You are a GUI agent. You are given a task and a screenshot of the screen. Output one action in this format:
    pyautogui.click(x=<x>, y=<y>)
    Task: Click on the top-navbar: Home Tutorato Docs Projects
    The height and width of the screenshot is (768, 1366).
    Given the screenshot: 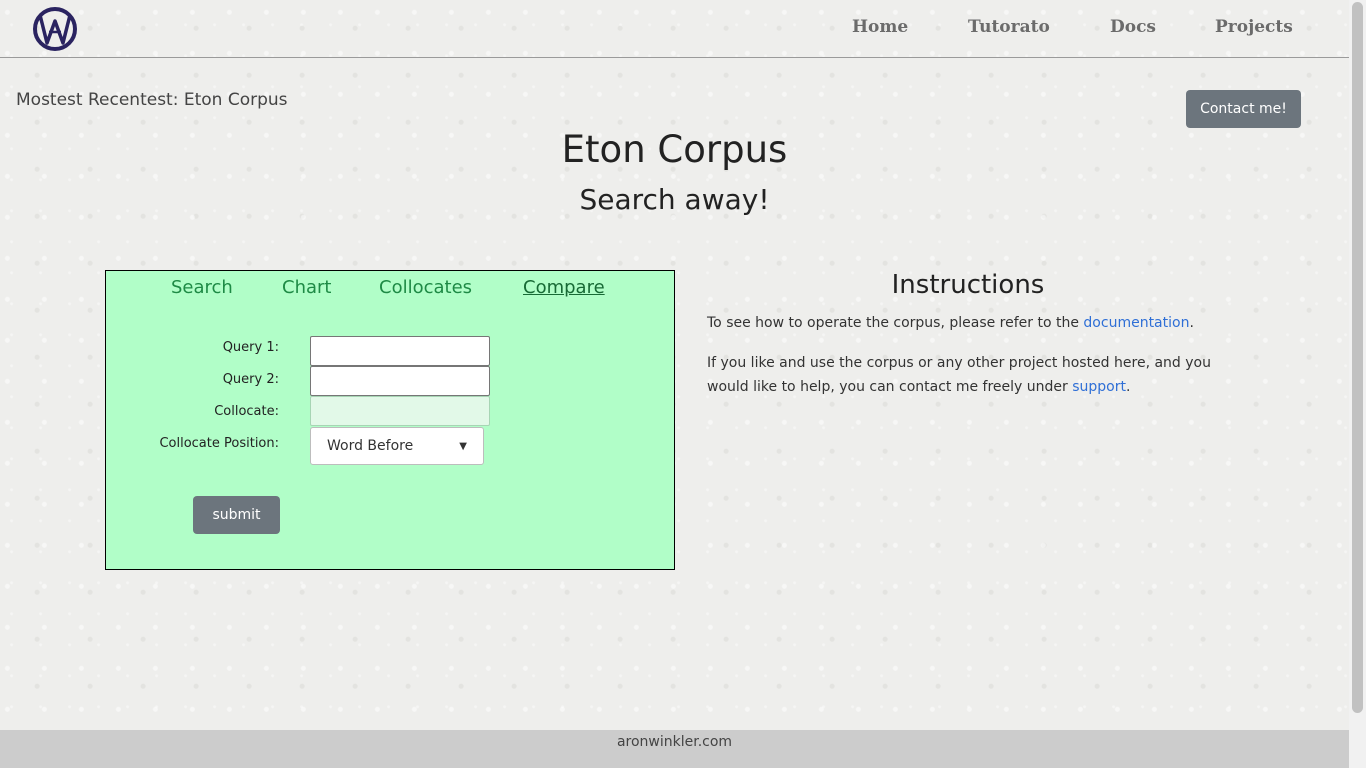 What is the action you would take?
    pyautogui.click(x=674, y=29)
    